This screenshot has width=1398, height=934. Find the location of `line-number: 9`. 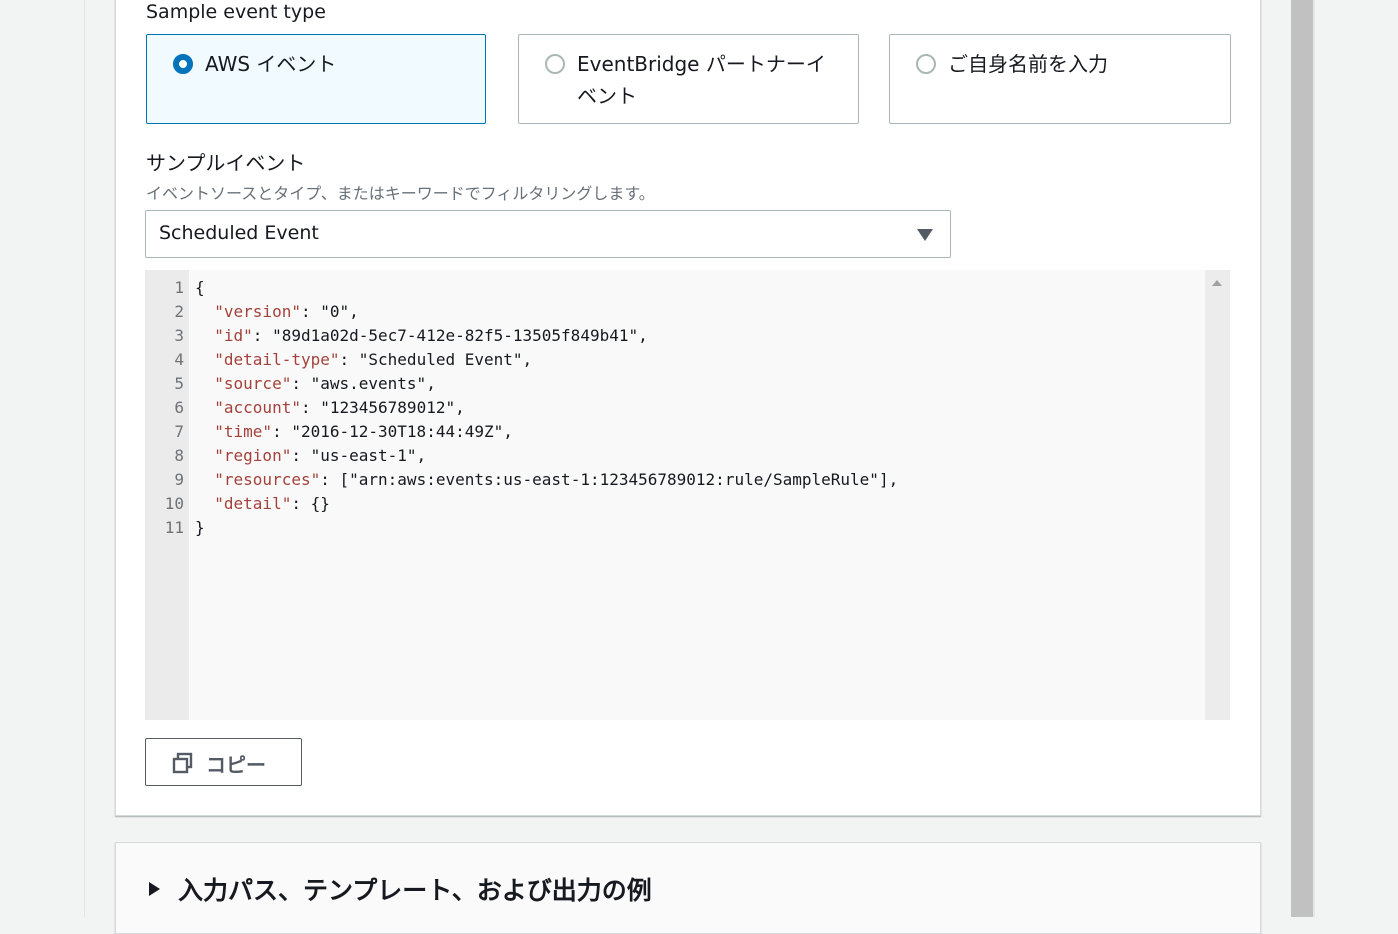

line-number: 9 is located at coordinates (179, 479).